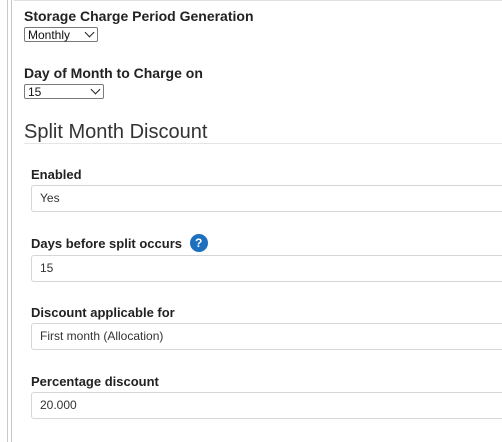  What do you see at coordinates (139, 26) in the screenshot?
I see `period-field: Storage Charge Period Generation Monthly` at bounding box center [139, 26].